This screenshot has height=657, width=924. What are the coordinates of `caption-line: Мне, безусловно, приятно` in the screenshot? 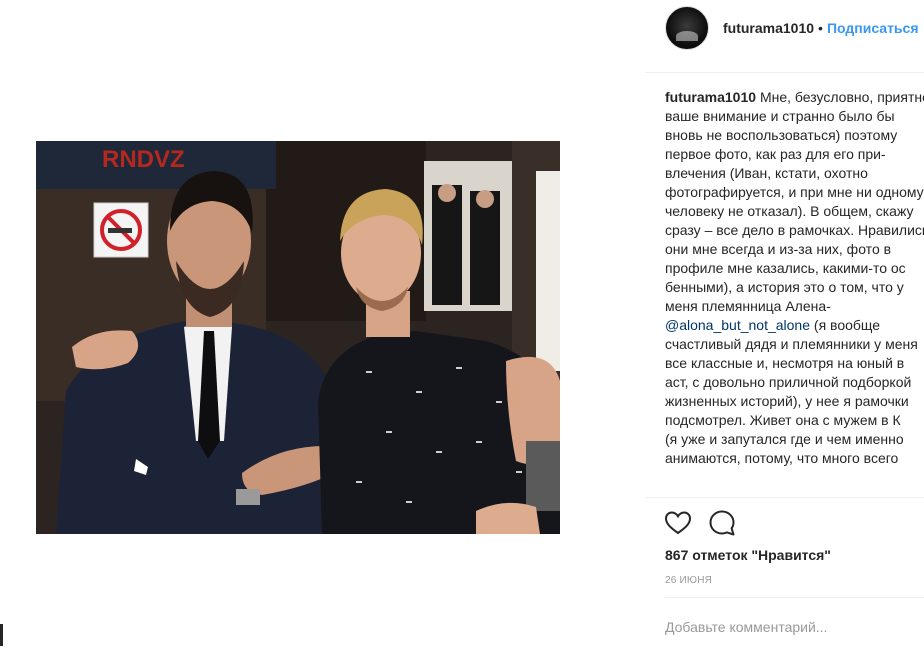 It's located at (841, 97).